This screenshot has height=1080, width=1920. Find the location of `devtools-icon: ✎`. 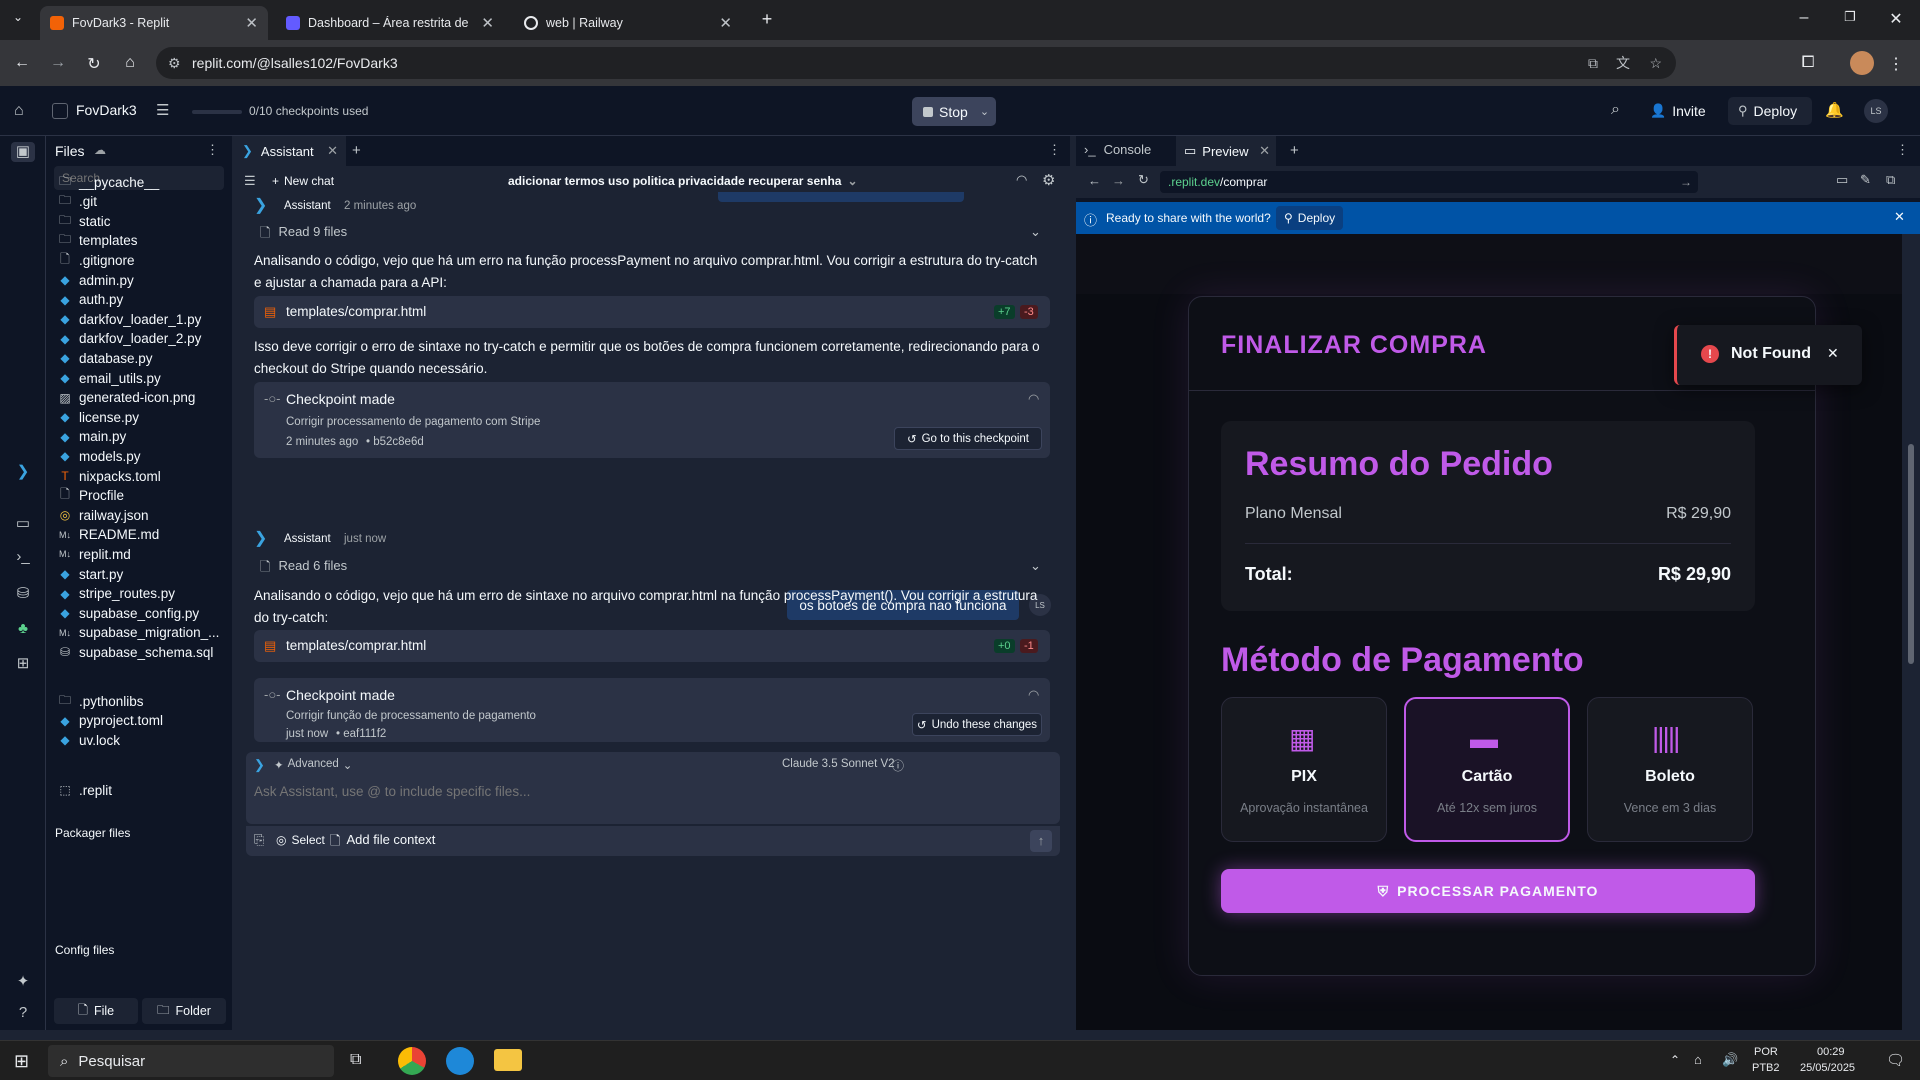

devtools-icon: ✎ is located at coordinates (1865, 180).